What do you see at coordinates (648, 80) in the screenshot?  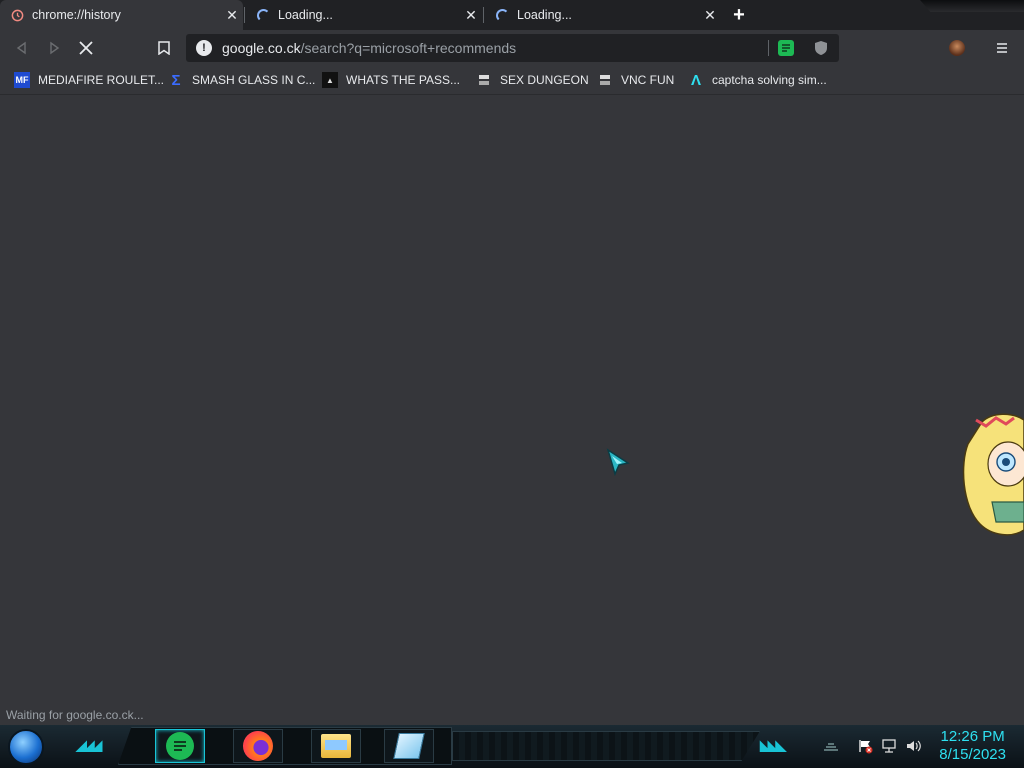 I see `bookmark-label: VNC FUN` at bounding box center [648, 80].